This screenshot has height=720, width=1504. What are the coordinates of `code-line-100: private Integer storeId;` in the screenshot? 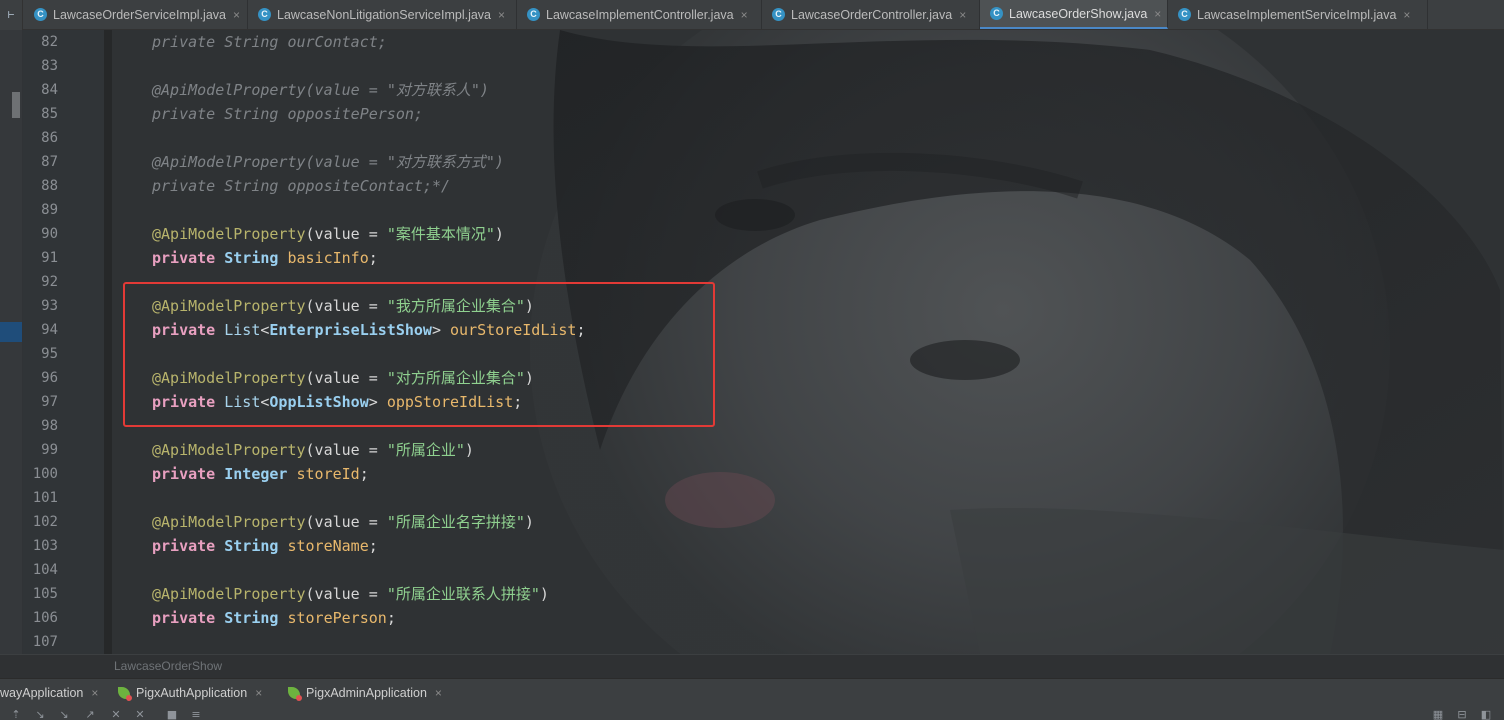 It's located at (260, 474).